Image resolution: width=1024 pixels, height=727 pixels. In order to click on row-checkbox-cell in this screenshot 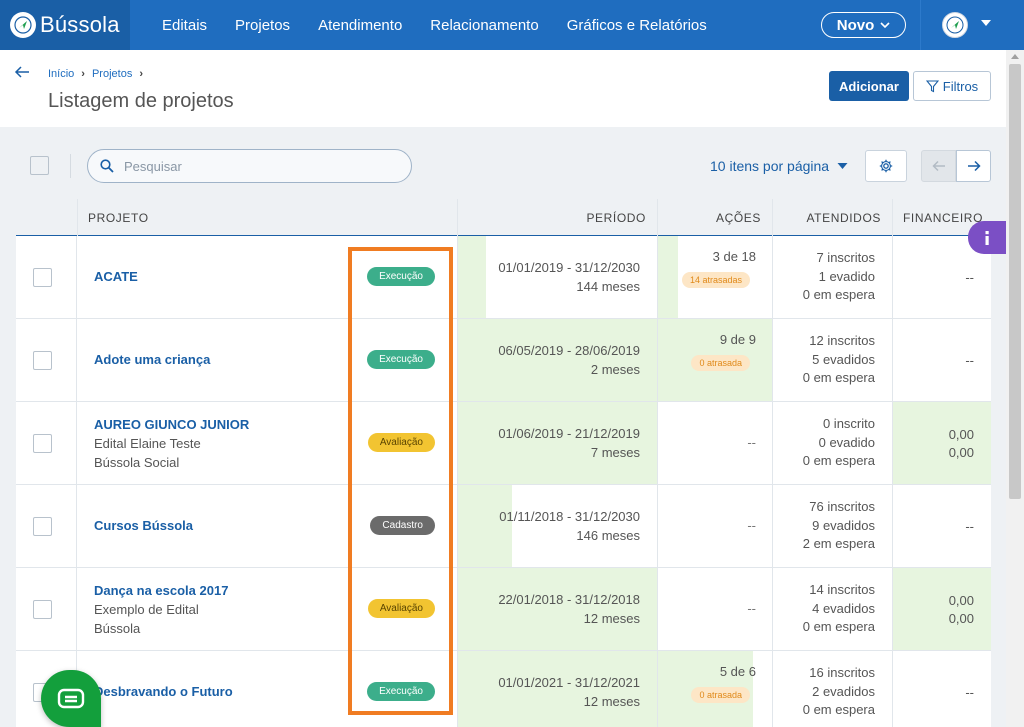, I will do `click(46, 443)`.